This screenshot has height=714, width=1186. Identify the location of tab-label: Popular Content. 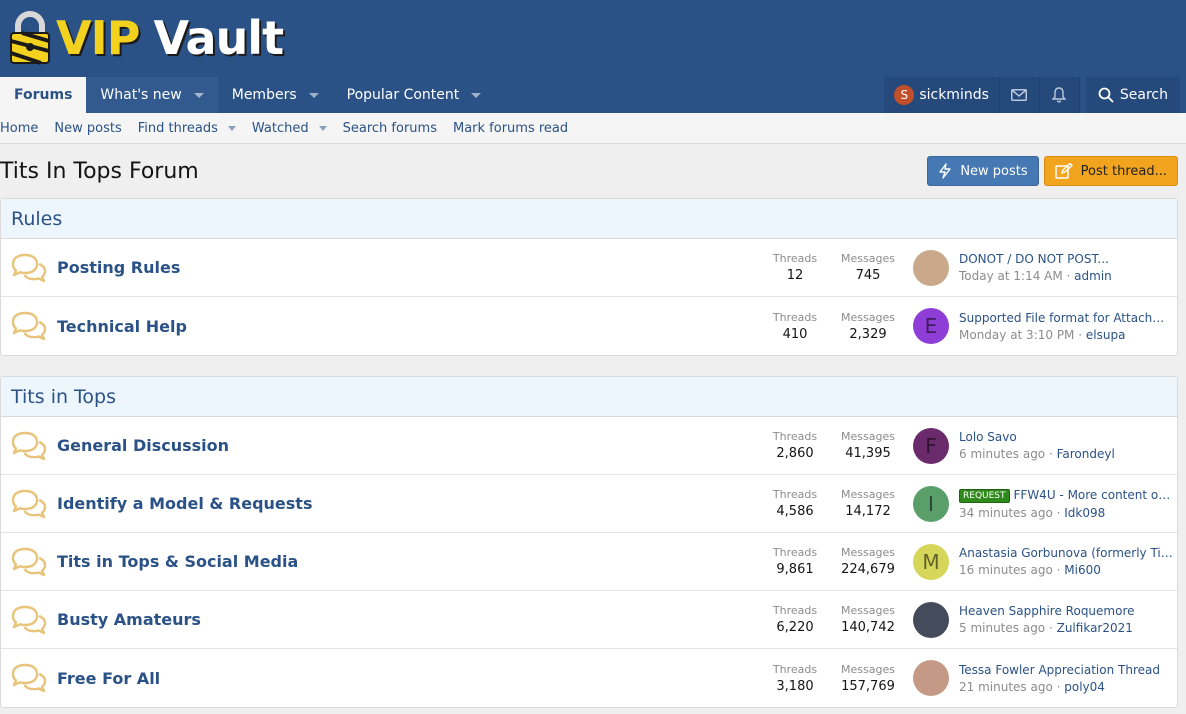
(403, 95).